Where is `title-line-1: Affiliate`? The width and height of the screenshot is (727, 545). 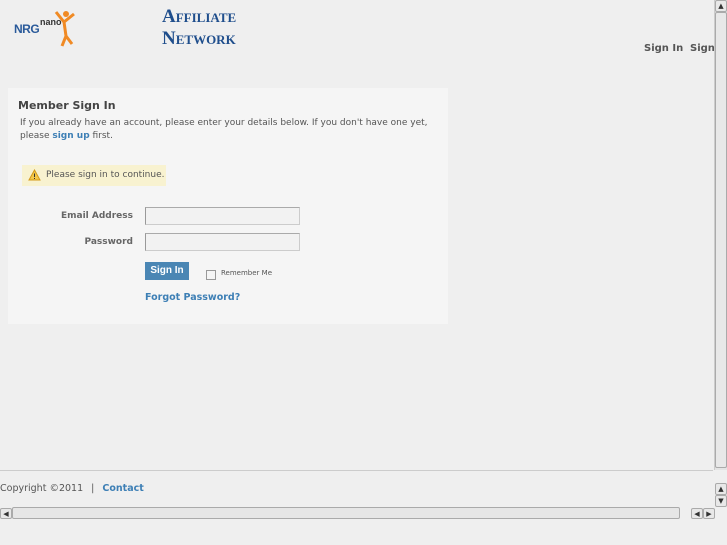
title-line-1: Affiliate is located at coordinates (199, 16).